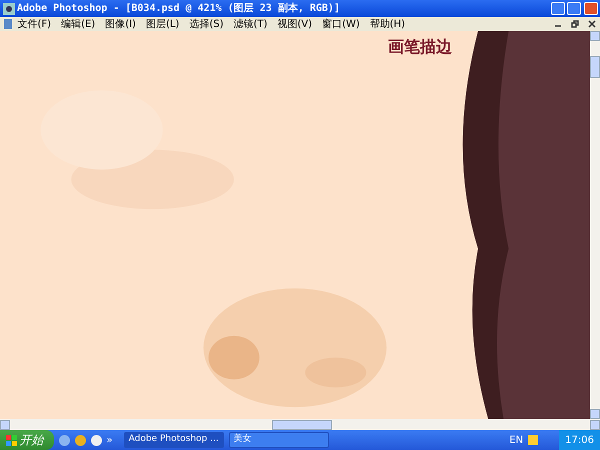  What do you see at coordinates (420, 47) in the screenshot?
I see `caption: 画笔描边` at bounding box center [420, 47].